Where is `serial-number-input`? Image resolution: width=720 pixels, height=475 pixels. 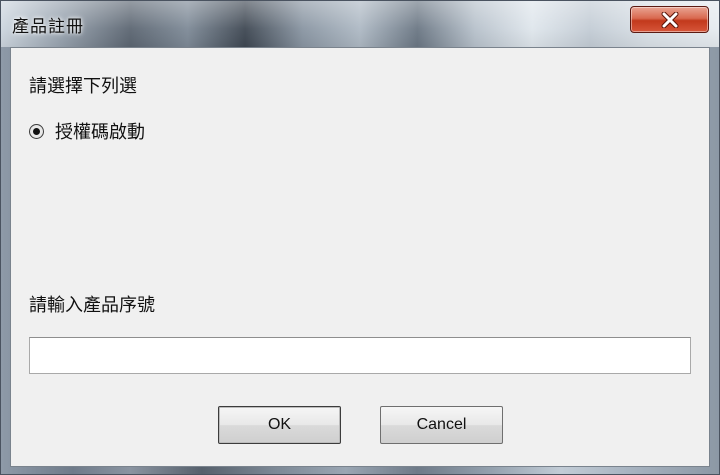
serial-number-input is located at coordinates (360, 355).